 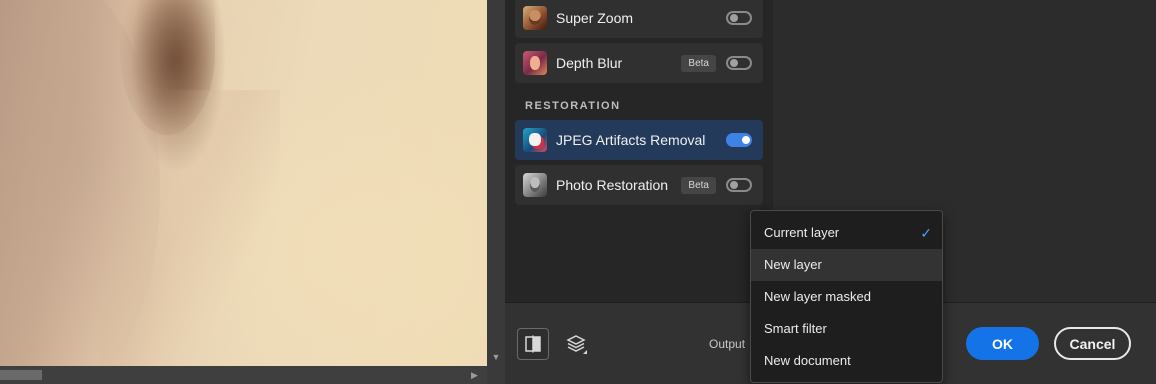 What do you see at coordinates (807, 360) in the screenshot?
I see `menu-item-label: New document` at bounding box center [807, 360].